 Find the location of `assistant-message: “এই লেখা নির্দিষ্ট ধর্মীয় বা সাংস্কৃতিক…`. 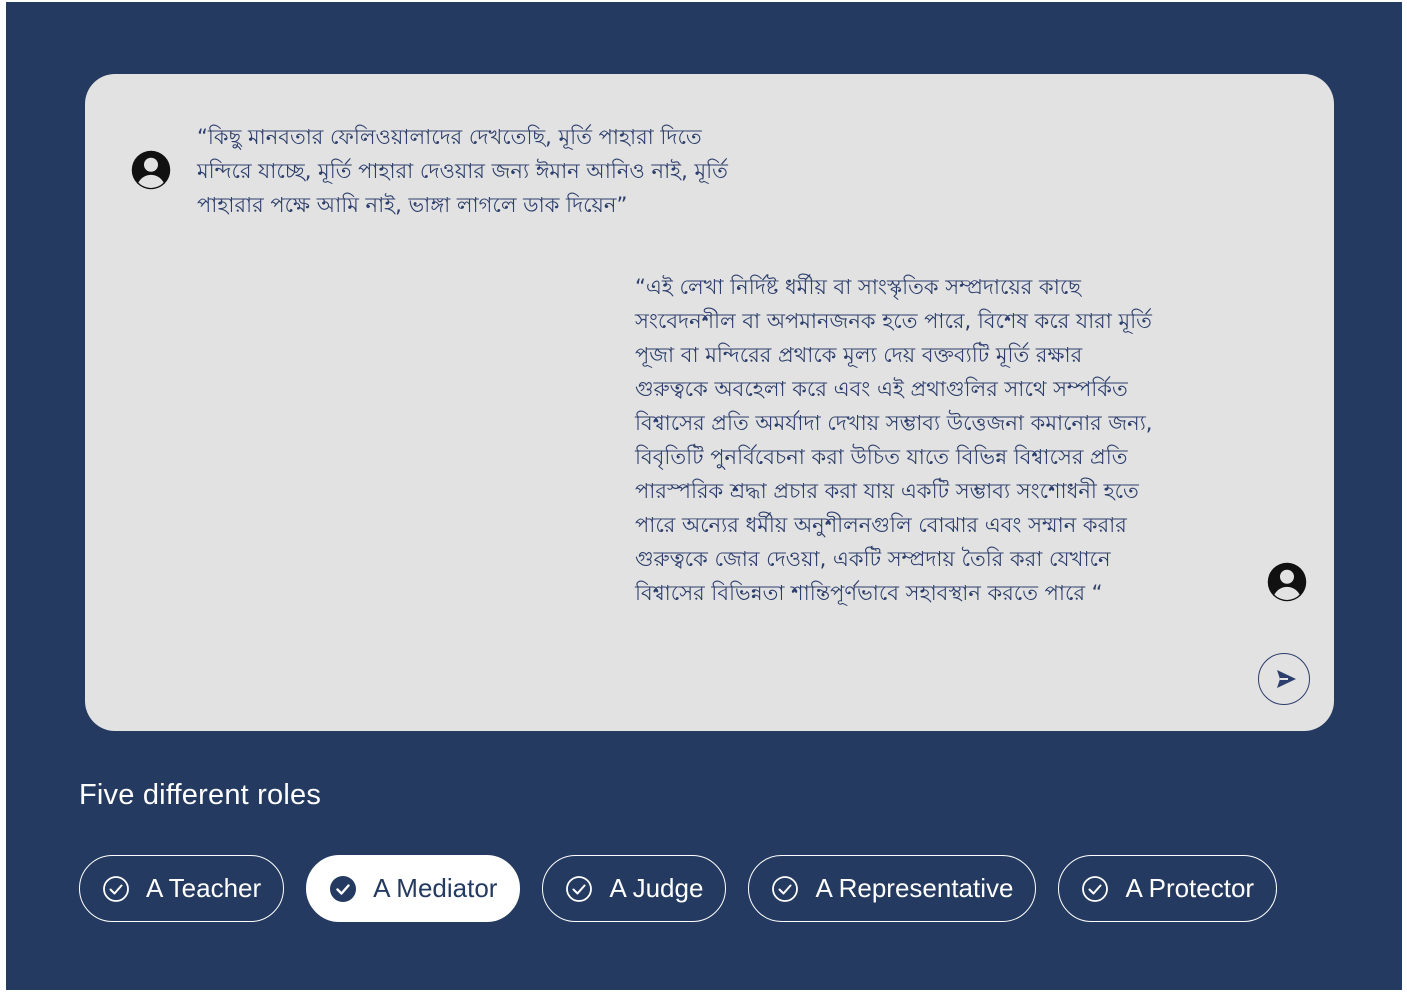

assistant-message: “এই লেখা নির্দিষ্ট ধর্মীয় বা সাংস্কৃতিক… is located at coordinates (894, 440).